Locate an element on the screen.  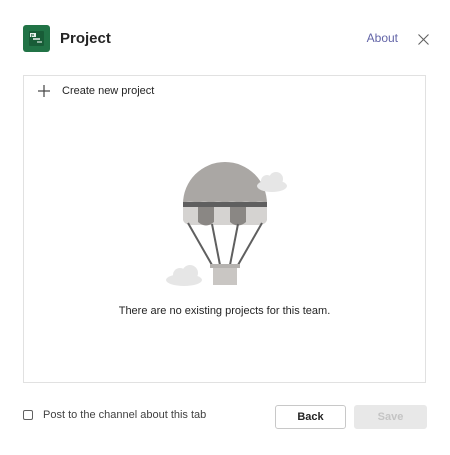
post-to-channel-option: Post to the channel about this tab is located at coordinates (114, 415).